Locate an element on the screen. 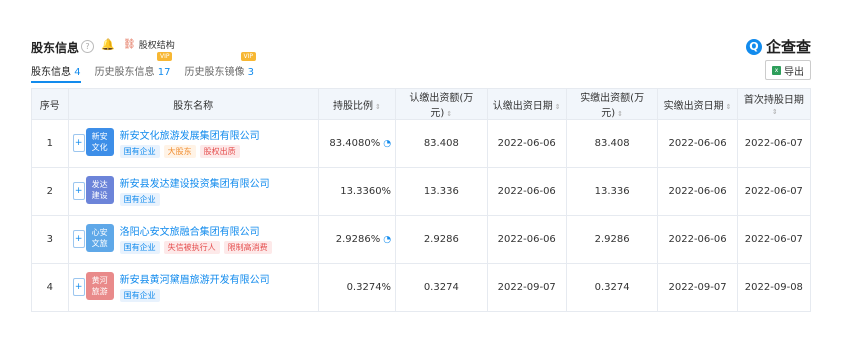  company-name-link: 新安县发达建设投资集团有限公司 is located at coordinates (195, 182).